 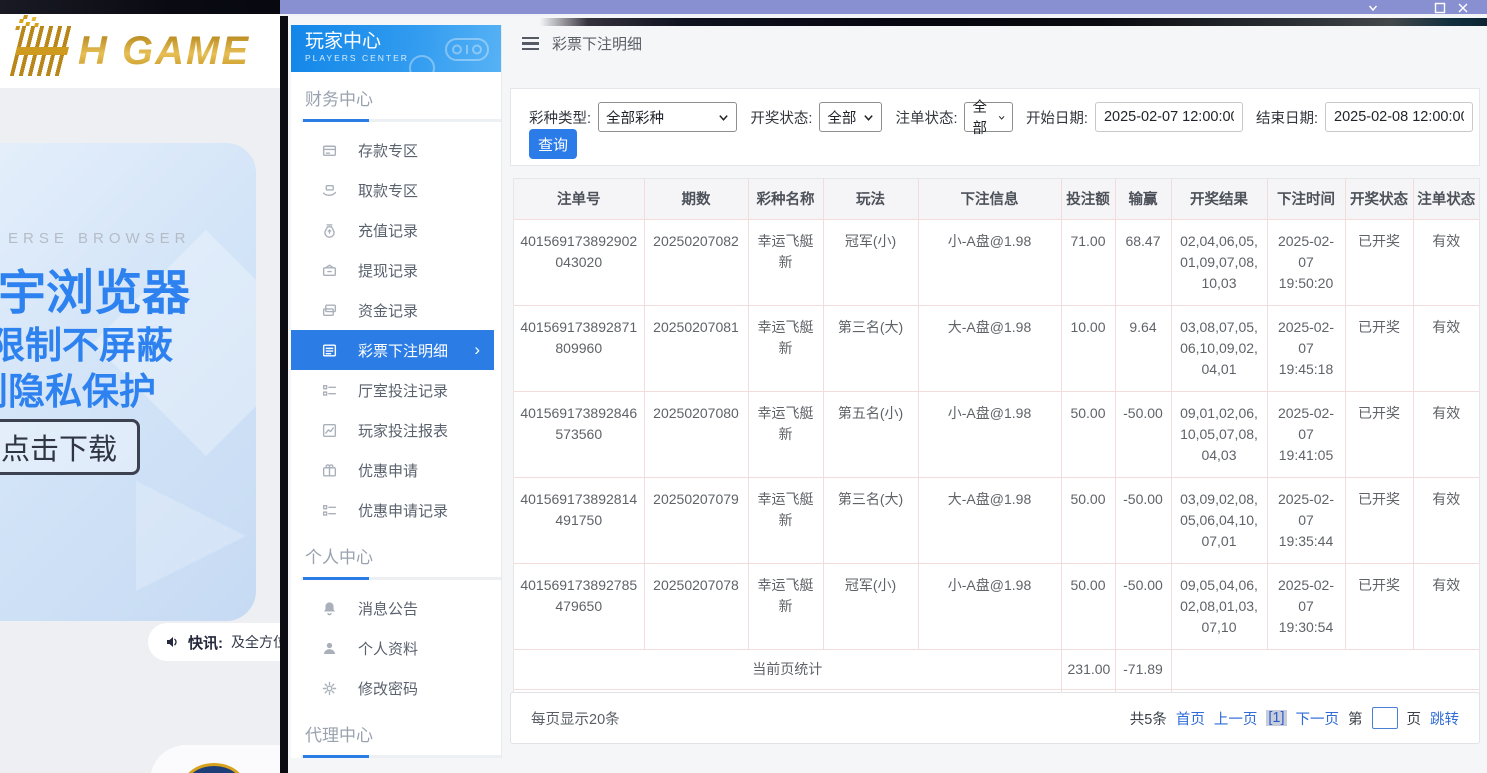 What do you see at coordinates (396, 150) in the screenshot?
I see `sidebar-item-deposit-zone: 存款专区` at bounding box center [396, 150].